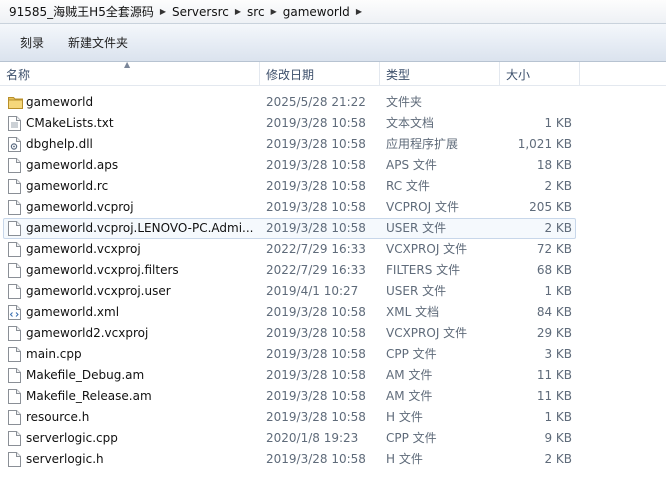  What do you see at coordinates (72, 165) in the screenshot?
I see `file-name: gameworld.aps` at bounding box center [72, 165].